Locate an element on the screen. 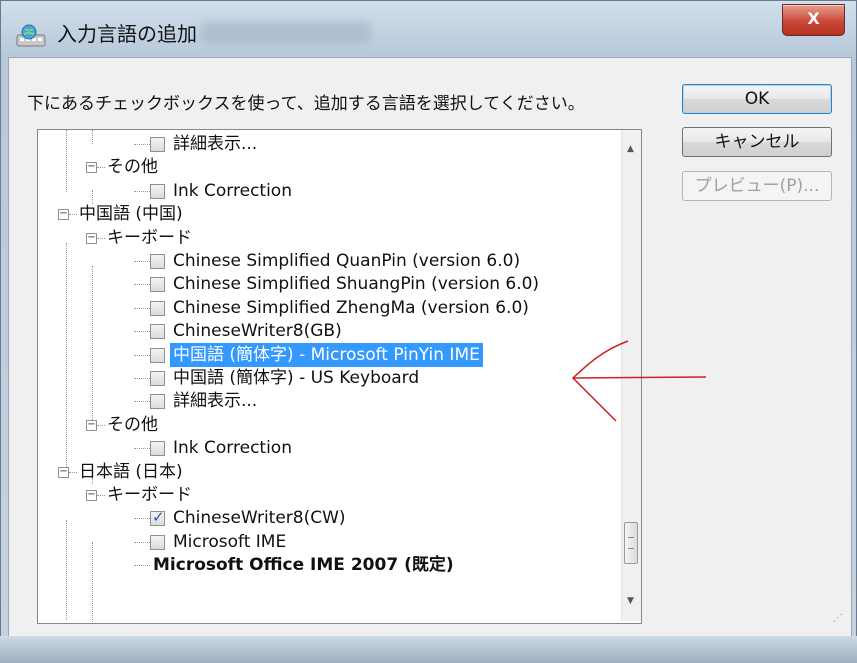 The width and height of the screenshot is (857, 663). close-button: X is located at coordinates (813, 20).